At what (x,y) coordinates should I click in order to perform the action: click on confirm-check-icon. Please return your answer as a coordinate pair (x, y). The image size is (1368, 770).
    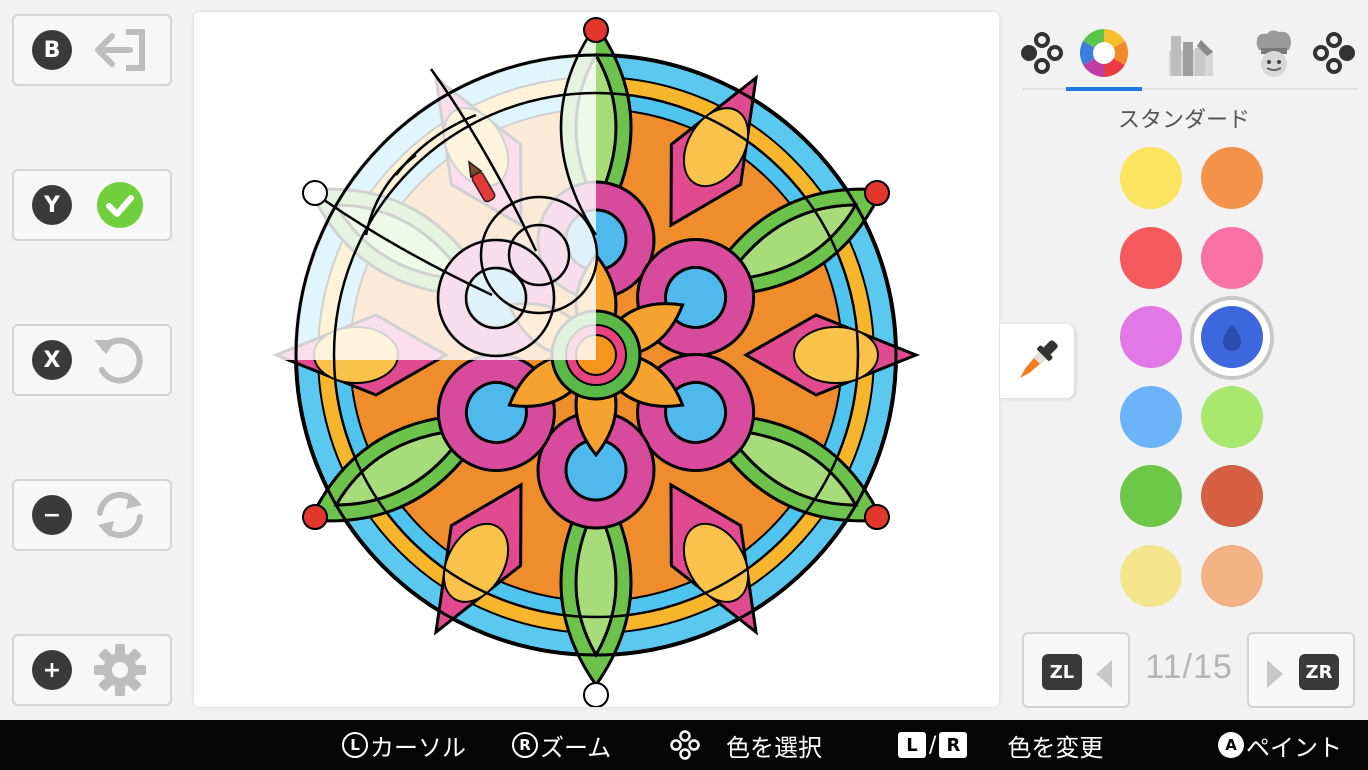
    Looking at the image, I should click on (120, 205).